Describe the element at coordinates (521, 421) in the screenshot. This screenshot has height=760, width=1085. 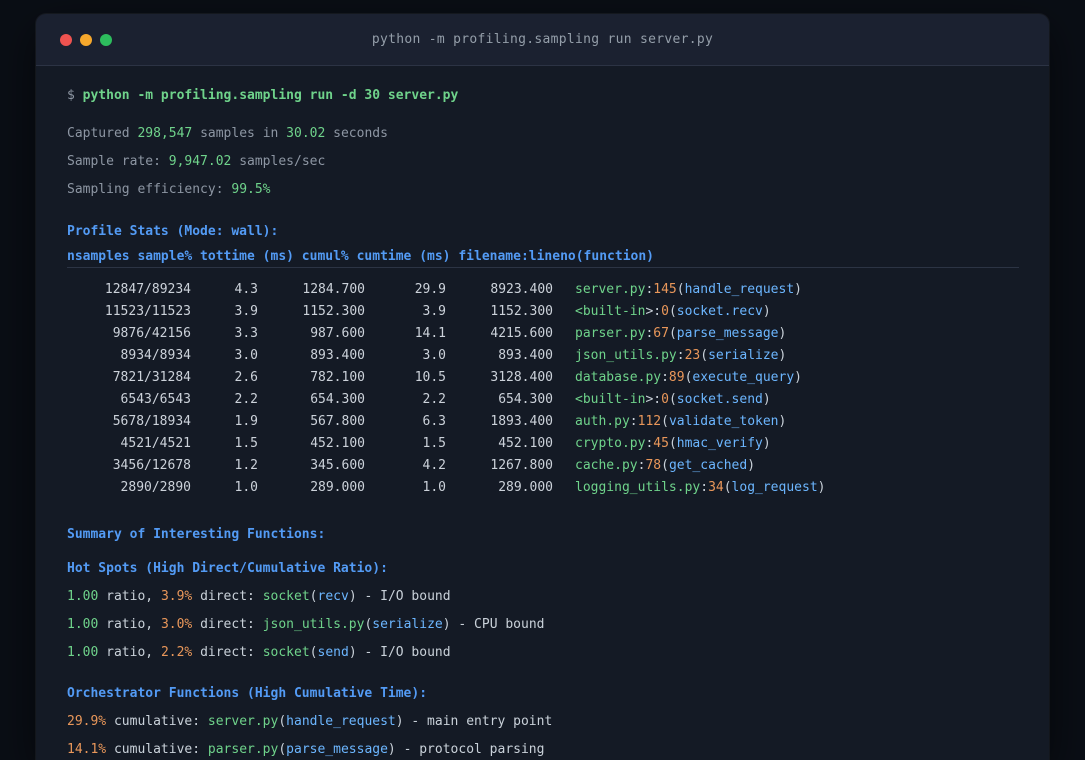
I see `stats-cell-cumtime: 1893.400` at that location.